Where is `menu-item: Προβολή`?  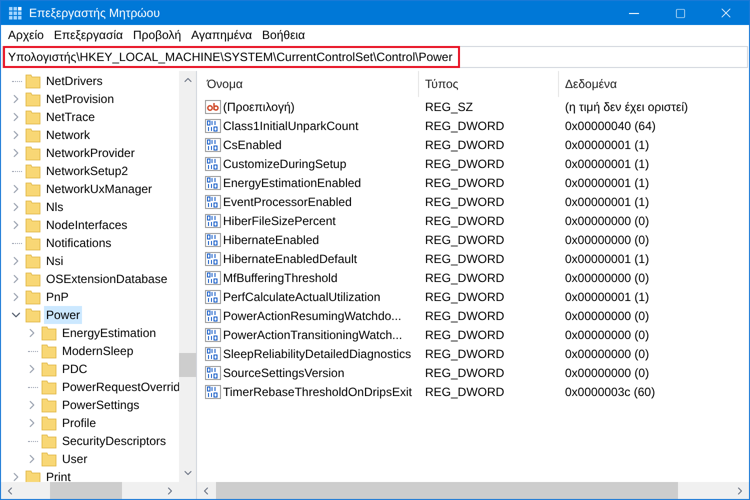
menu-item: Προβολή is located at coordinates (157, 35).